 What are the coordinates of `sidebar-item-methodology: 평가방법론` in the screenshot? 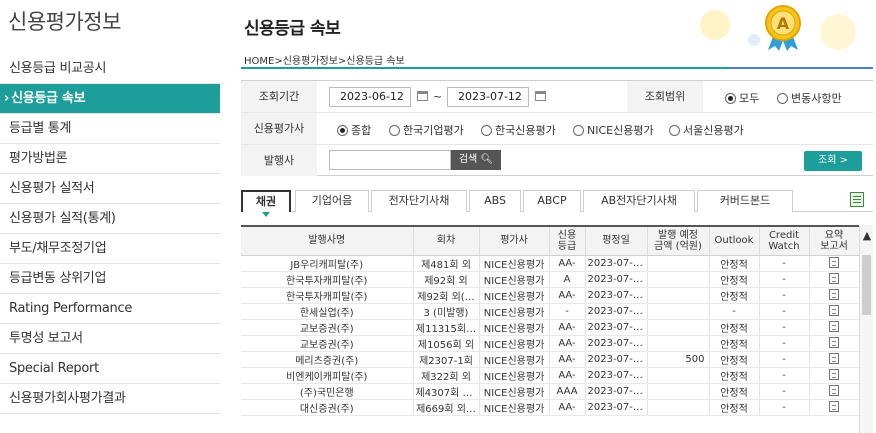 It's located at (110, 159).